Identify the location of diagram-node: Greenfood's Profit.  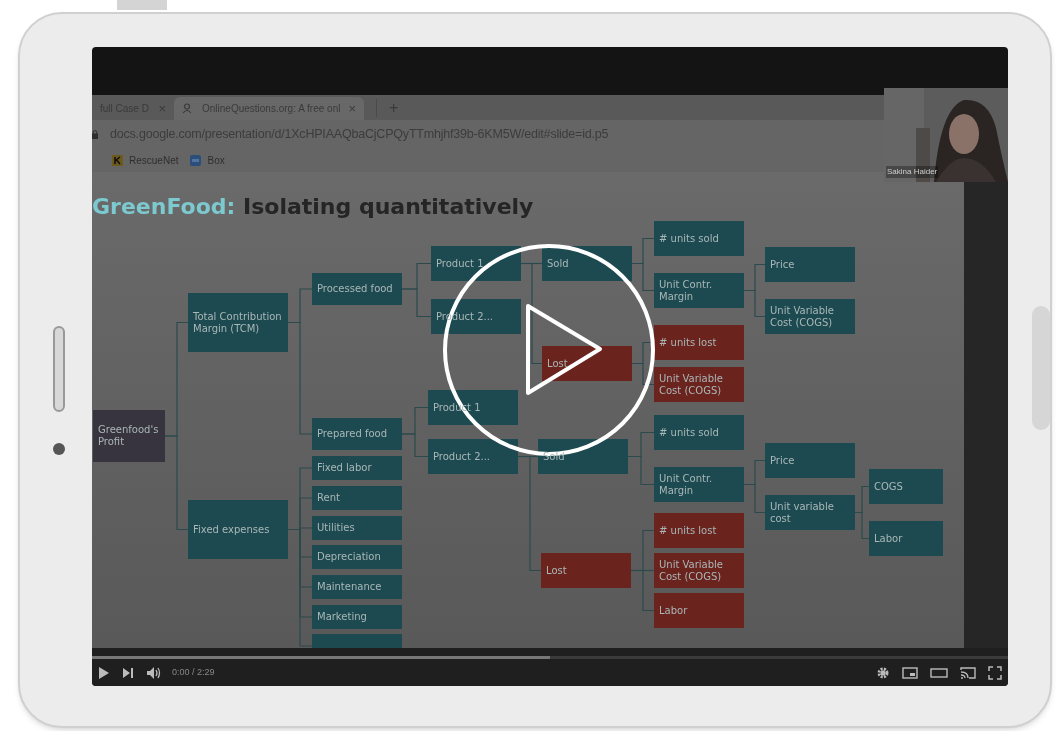
(129, 436).